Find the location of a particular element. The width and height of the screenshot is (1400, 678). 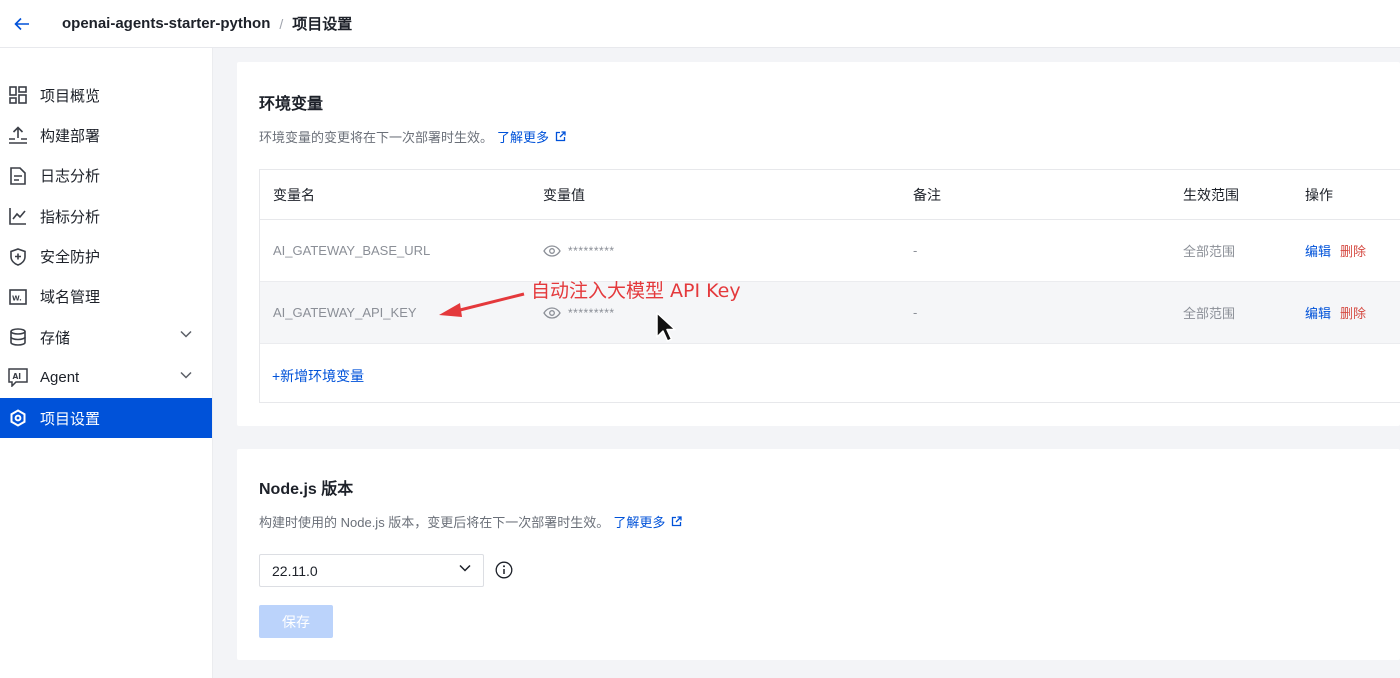

sidebar-item-label: 域名管理 is located at coordinates (70, 298).